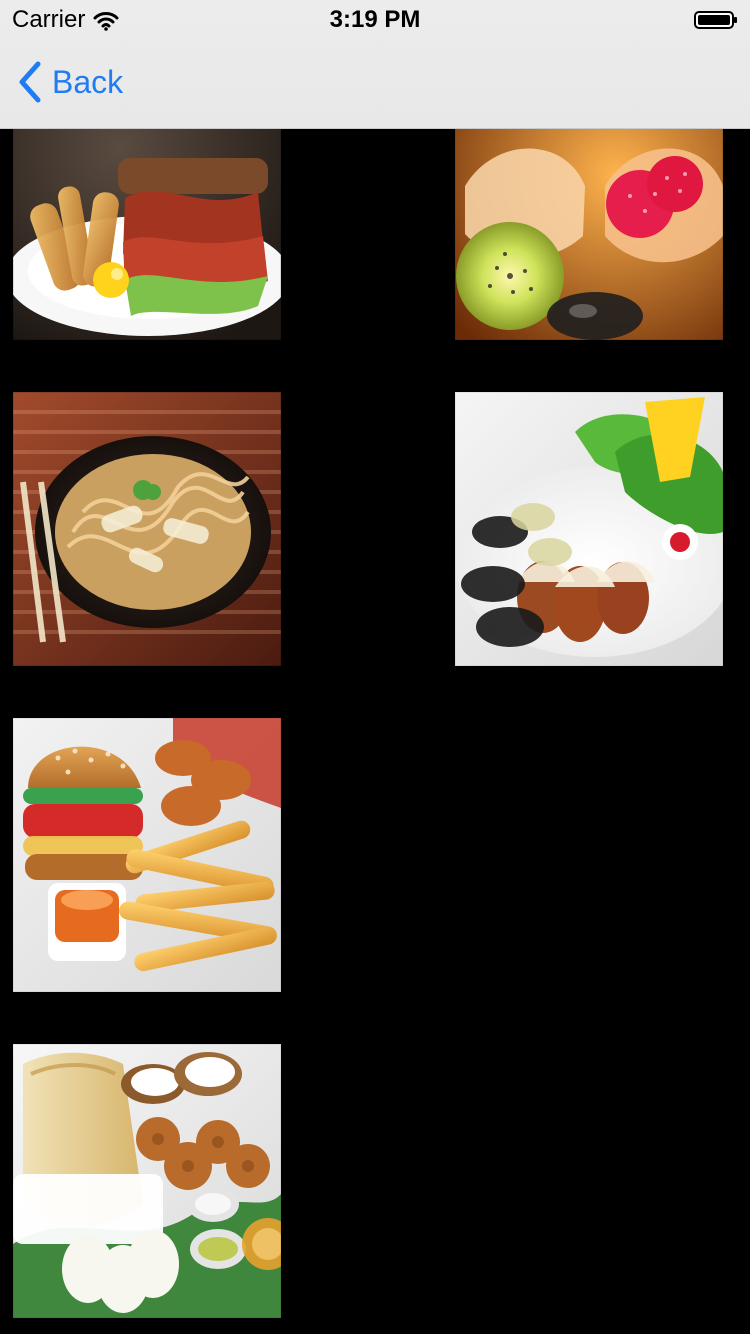 The image size is (750, 1334). I want to click on top-bar: Carrier 3:19 PM Back, so click(375, 64).